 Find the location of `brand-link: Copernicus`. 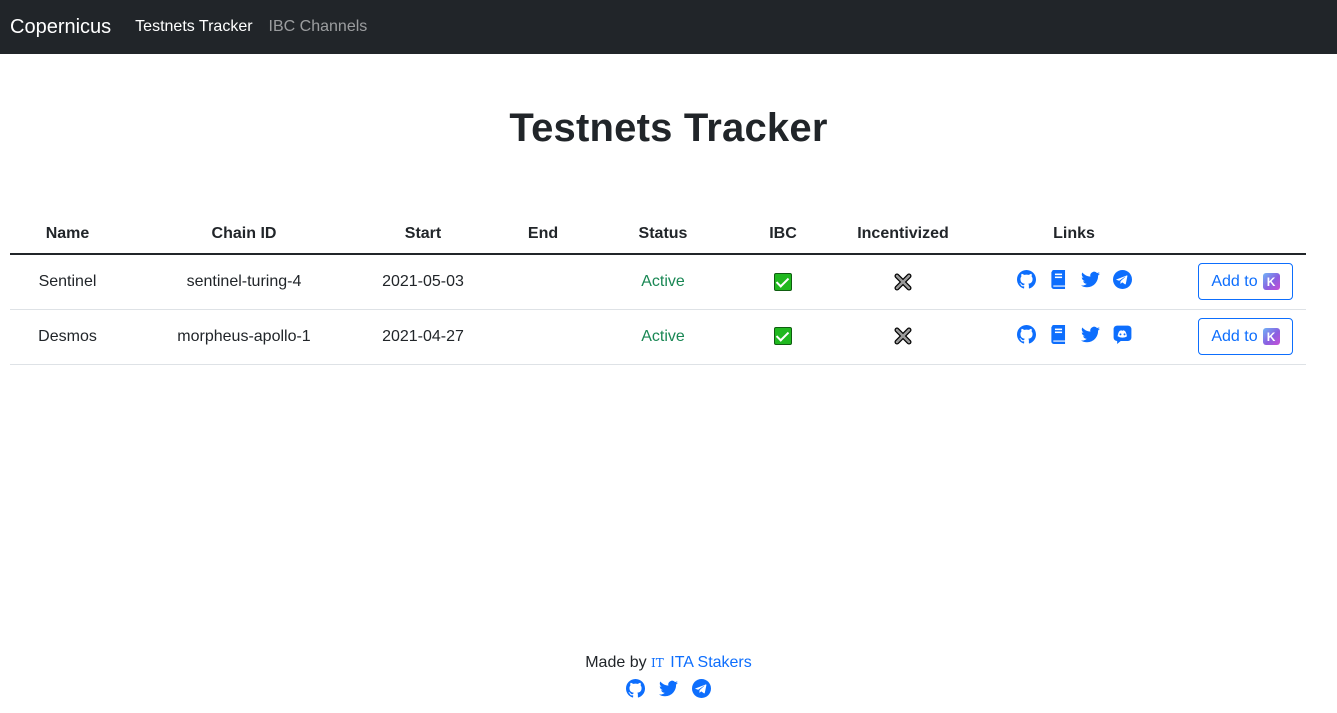

brand-link: Copernicus is located at coordinates (60, 27).